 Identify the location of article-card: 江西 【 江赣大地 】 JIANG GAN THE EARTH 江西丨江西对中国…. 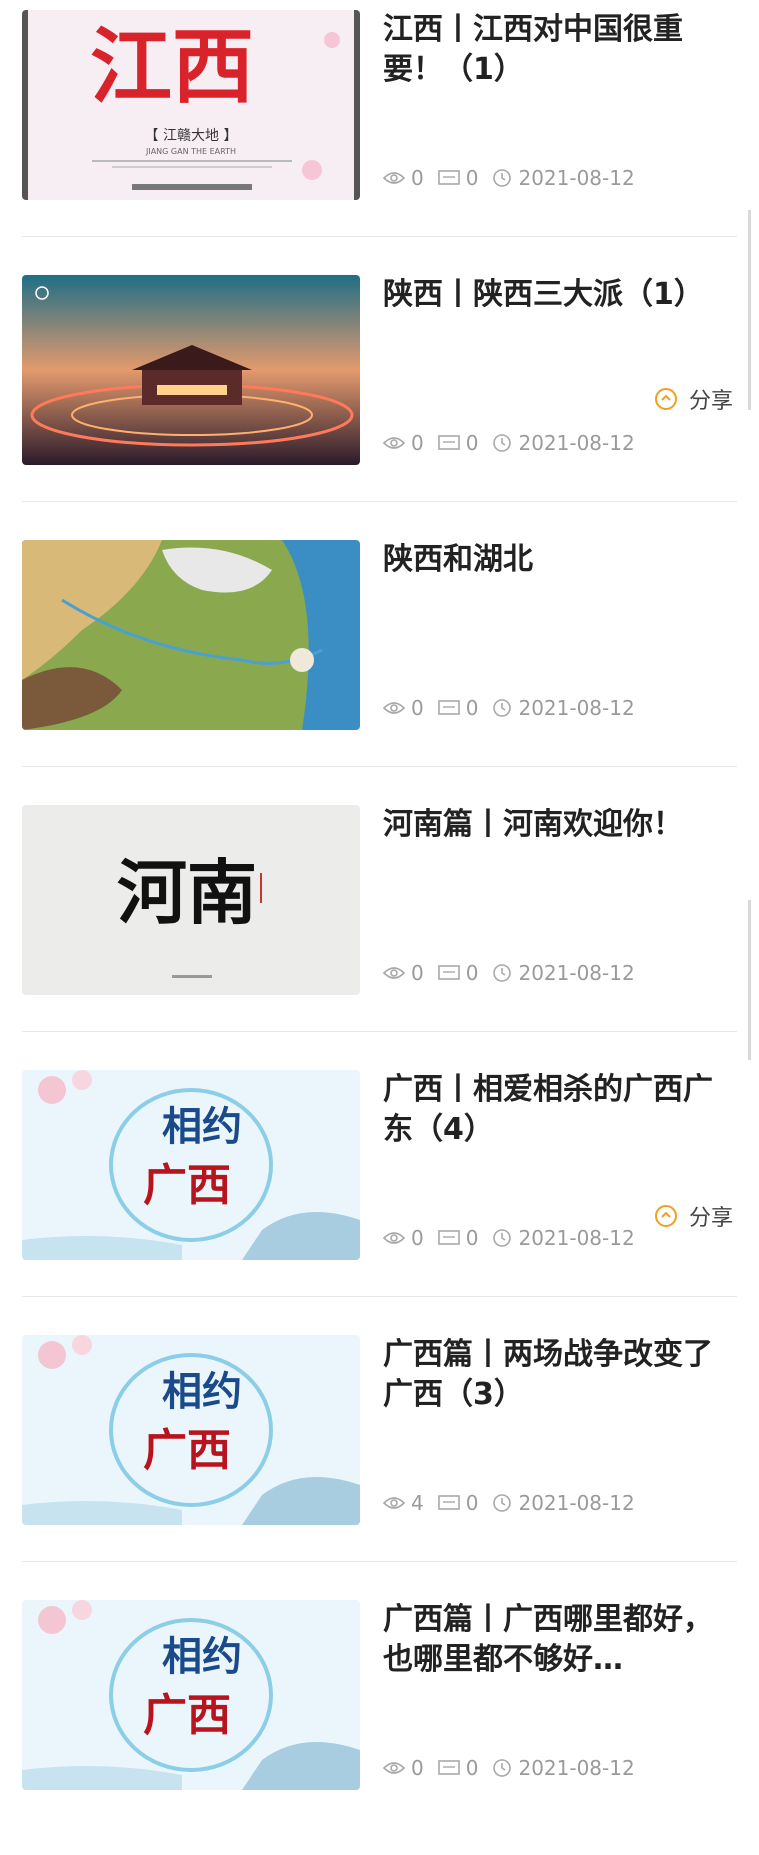
(379, 132).